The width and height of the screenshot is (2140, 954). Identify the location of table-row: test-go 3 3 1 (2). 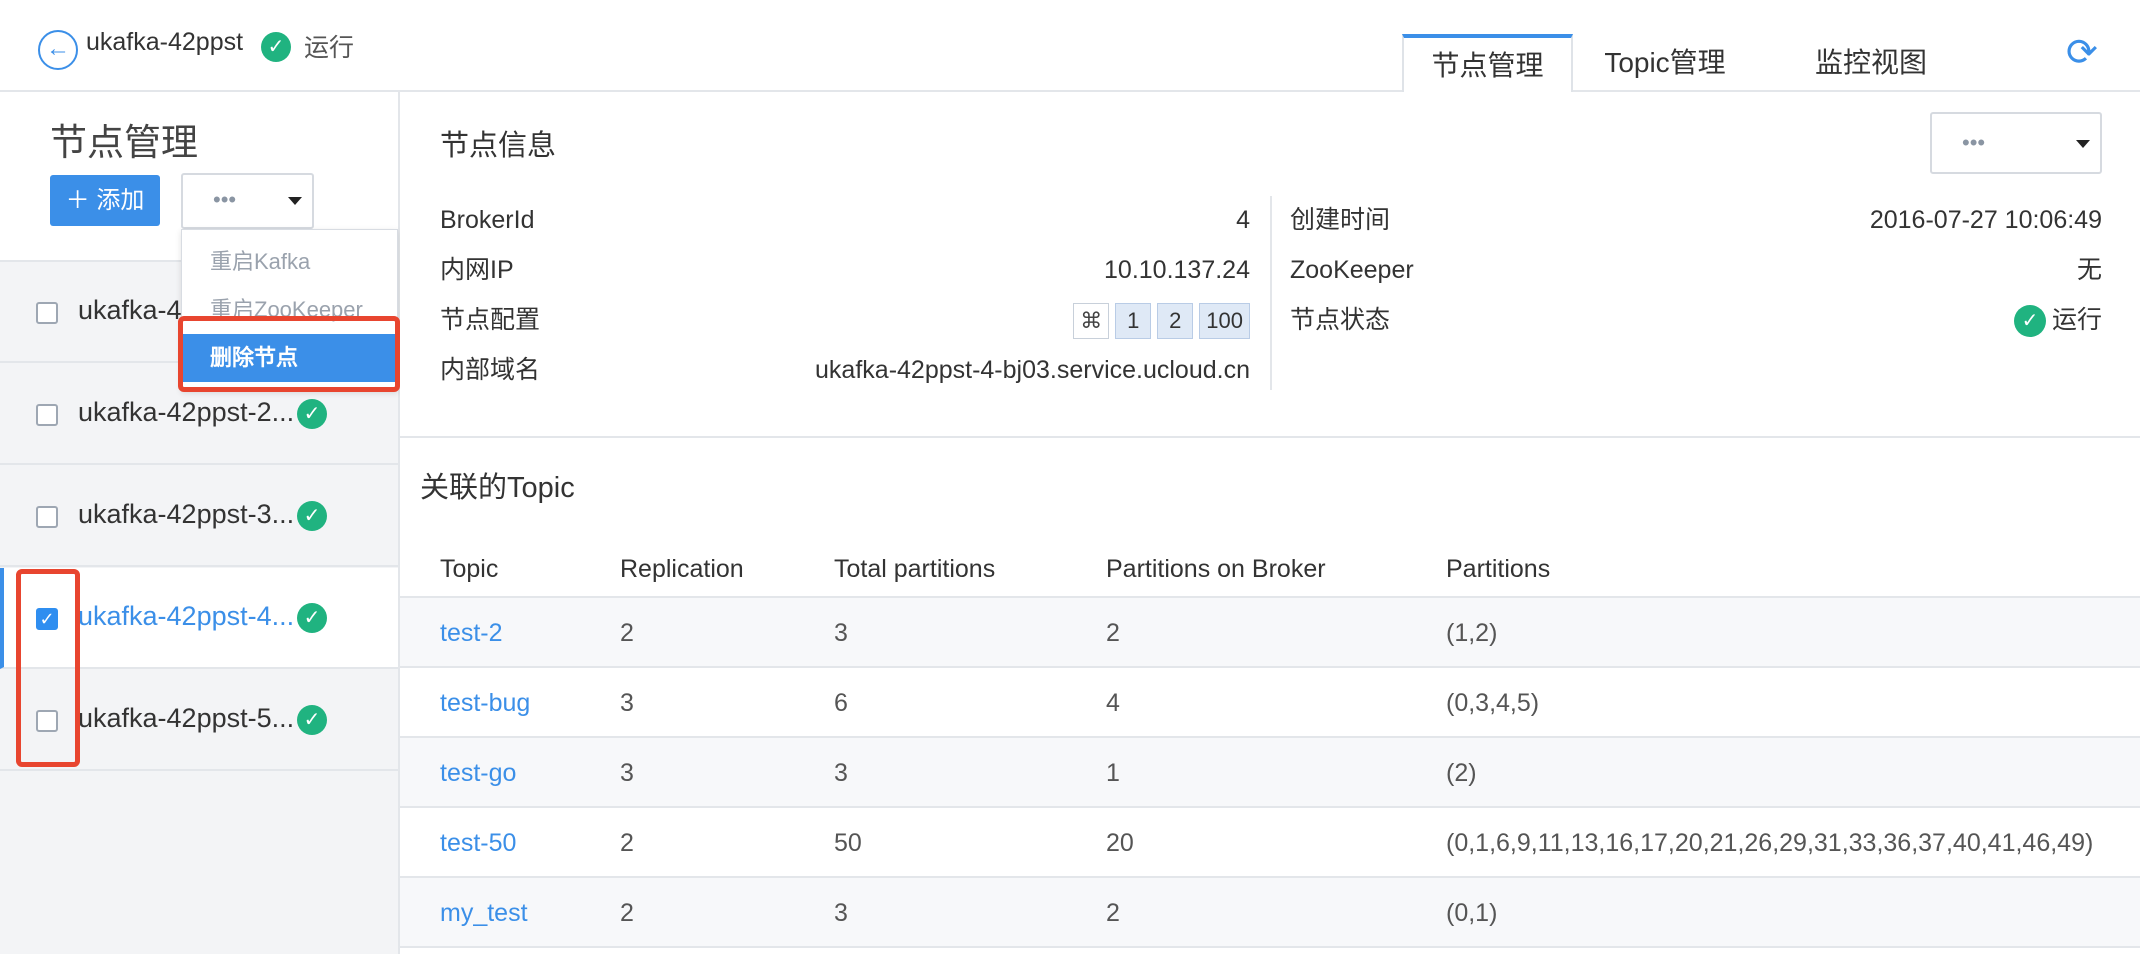
(1270, 773).